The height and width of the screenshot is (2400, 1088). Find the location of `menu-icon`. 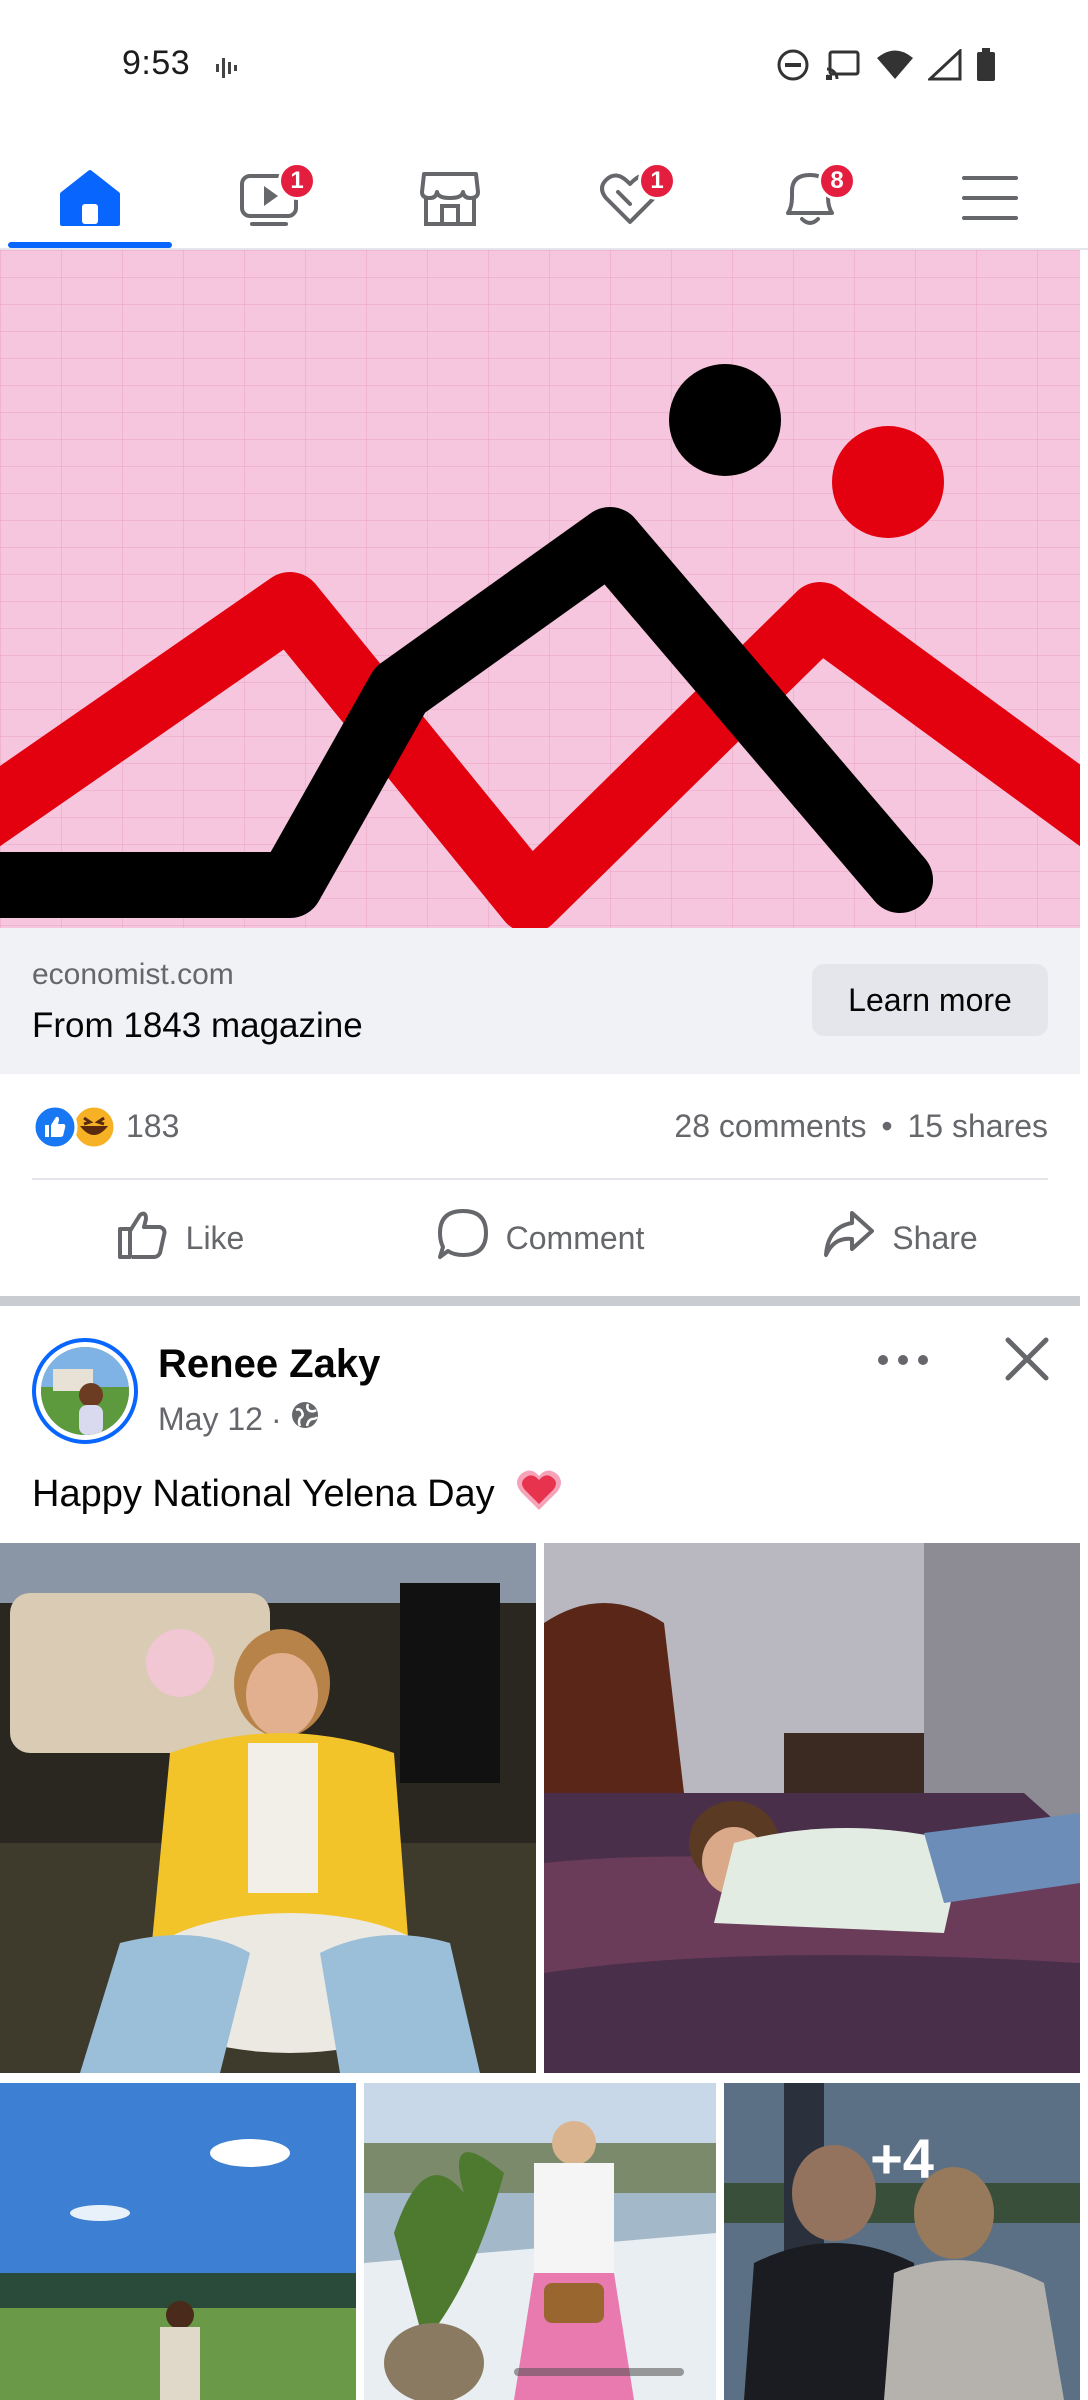

menu-icon is located at coordinates (990, 200).